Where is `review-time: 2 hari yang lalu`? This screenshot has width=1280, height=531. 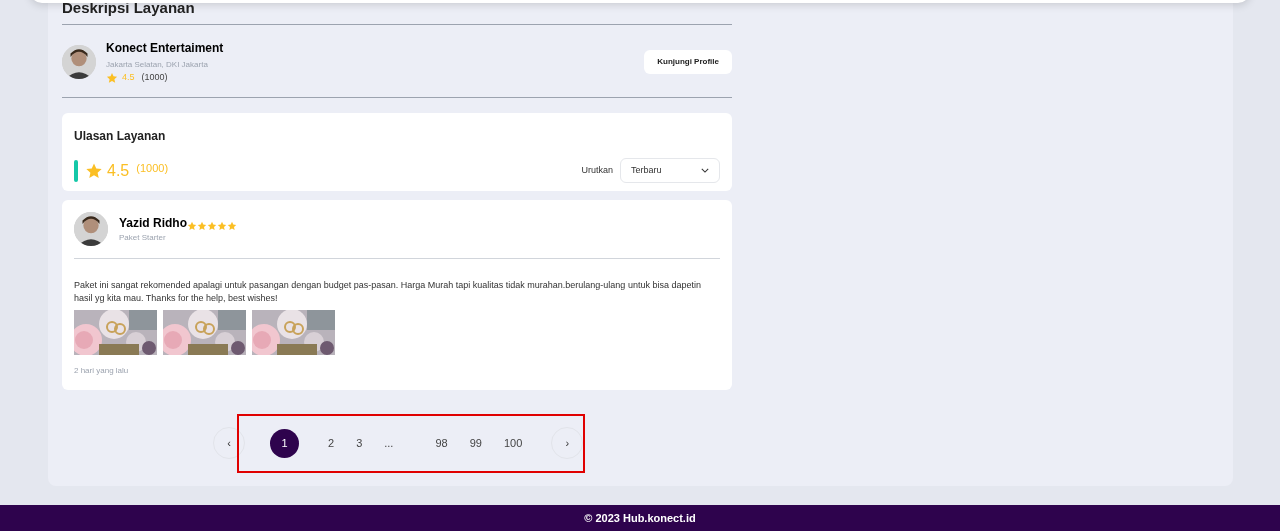 review-time: 2 hari yang lalu is located at coordinates (102, 371).